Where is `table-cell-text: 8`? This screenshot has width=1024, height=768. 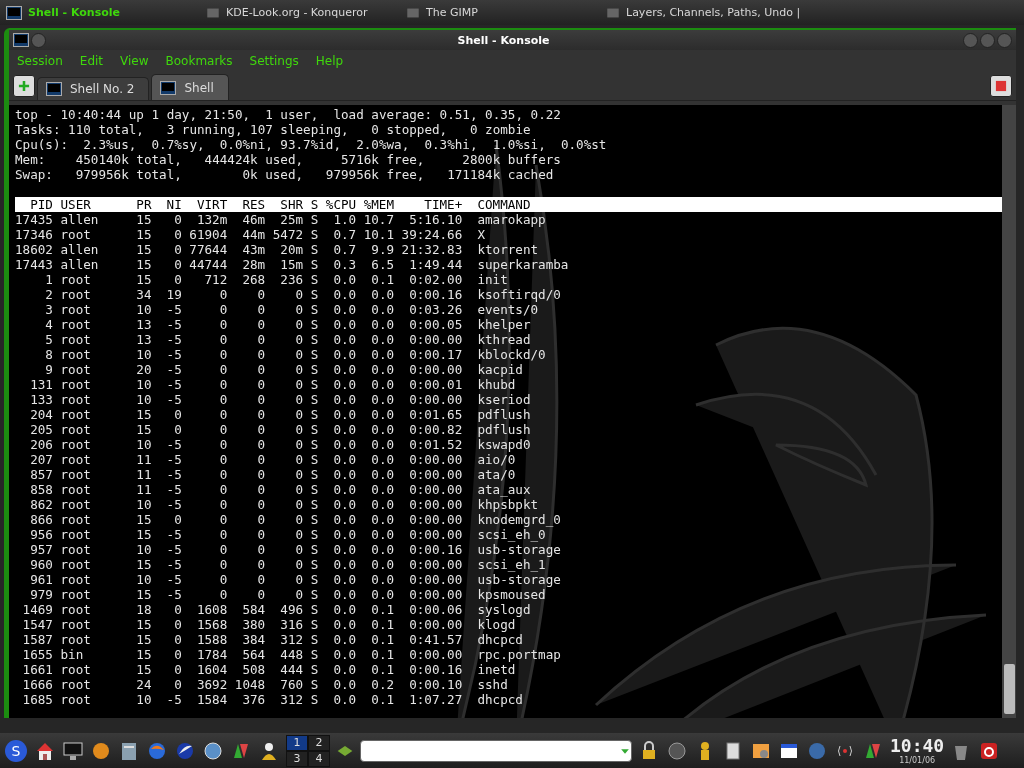 table-cell-text: 8 is located at coordinates (48, 354).